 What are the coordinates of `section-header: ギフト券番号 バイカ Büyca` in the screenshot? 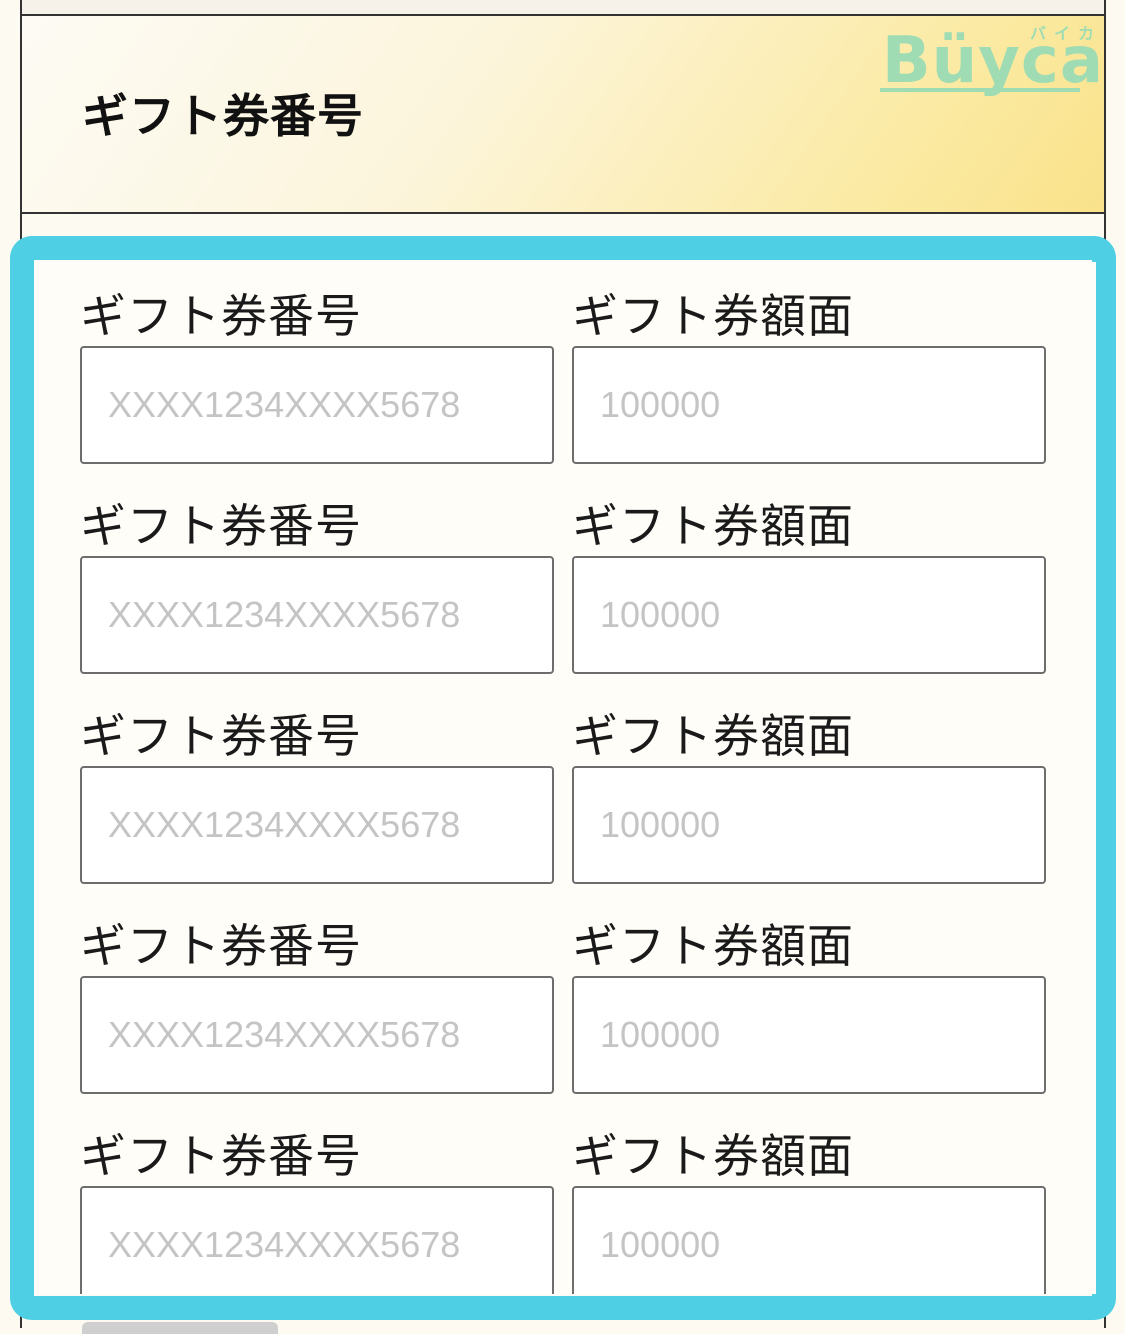 It's located at (563, 115).